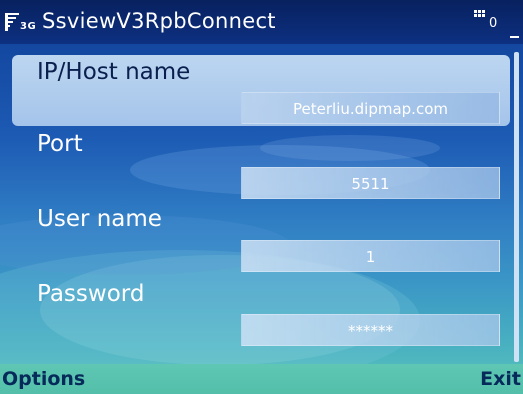 The image size is (523, 394). I want to click on status-counter: 0, so click(493, 23).